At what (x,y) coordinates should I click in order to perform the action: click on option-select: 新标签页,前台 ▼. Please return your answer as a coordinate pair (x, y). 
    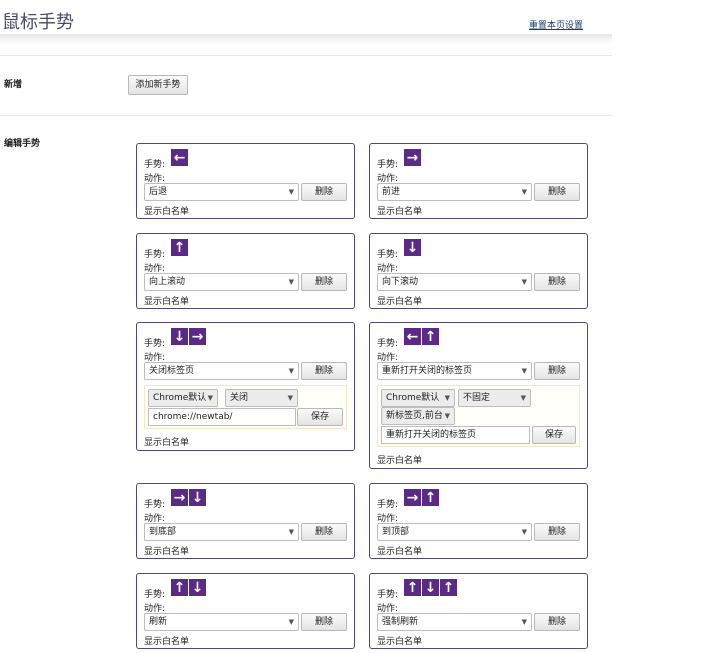
    Looking at the image, I should click on (418, 416).